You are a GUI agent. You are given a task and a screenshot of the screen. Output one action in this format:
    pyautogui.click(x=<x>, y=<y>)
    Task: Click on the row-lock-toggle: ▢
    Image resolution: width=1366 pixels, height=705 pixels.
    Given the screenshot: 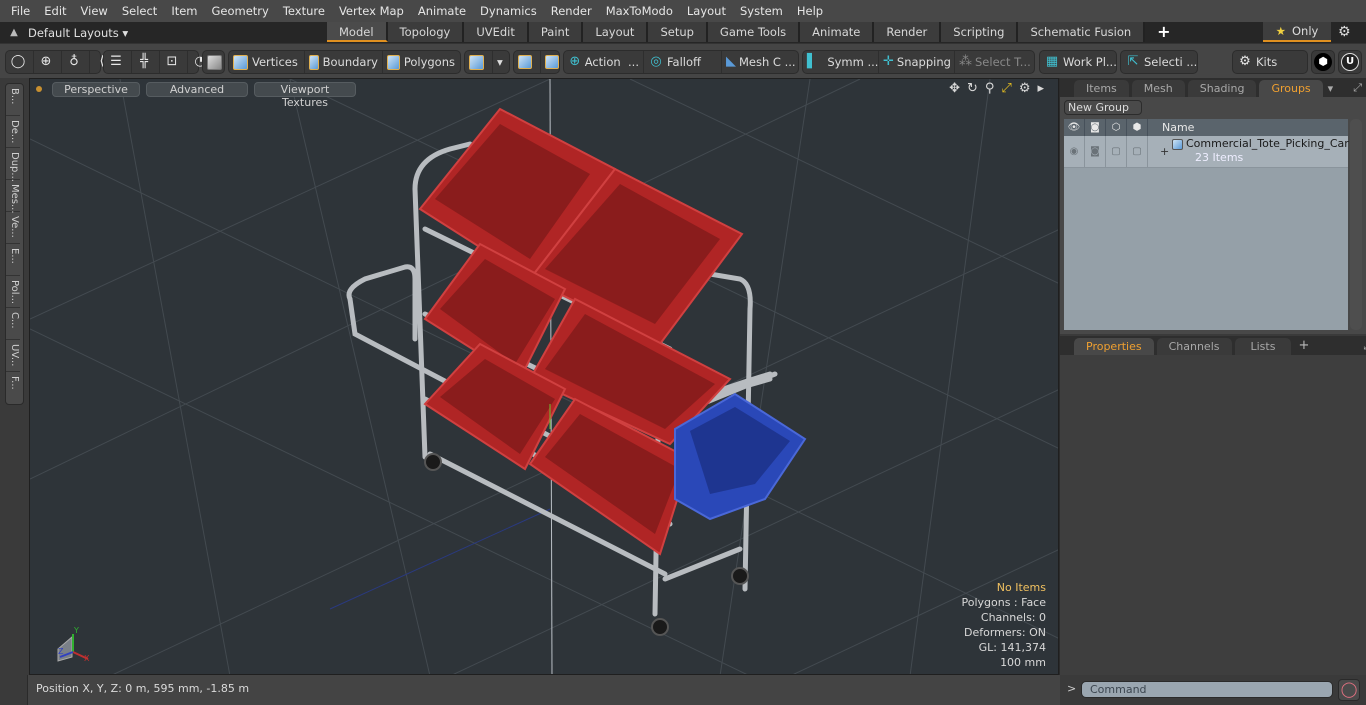 What is the action you would take?
    pyautogui.click(x=1116, y=151)
    